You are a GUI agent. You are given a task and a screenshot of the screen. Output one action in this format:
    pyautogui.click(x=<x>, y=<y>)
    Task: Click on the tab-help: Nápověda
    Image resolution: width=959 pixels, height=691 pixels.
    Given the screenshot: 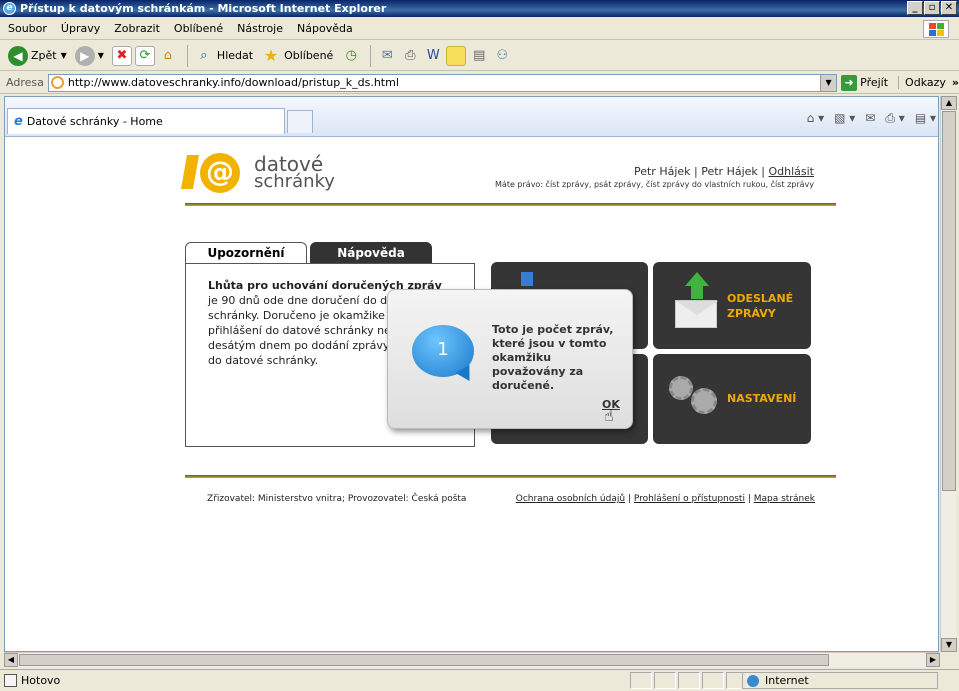 What is the action you would take?
    pyautogui.click(x=371, y=253)
    